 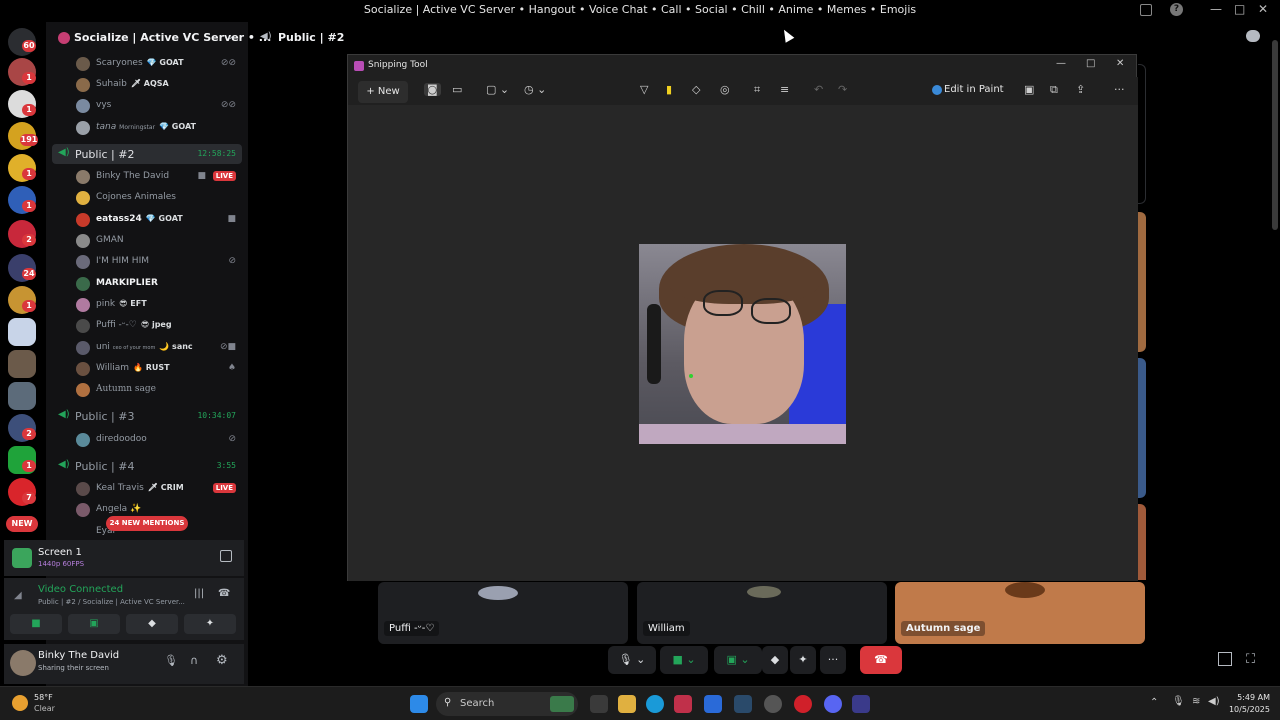 What do you see at coordinates (158, 390) in the screenshot?
I see `voice-user: Autumn sage` at bounding box center [158, 390].